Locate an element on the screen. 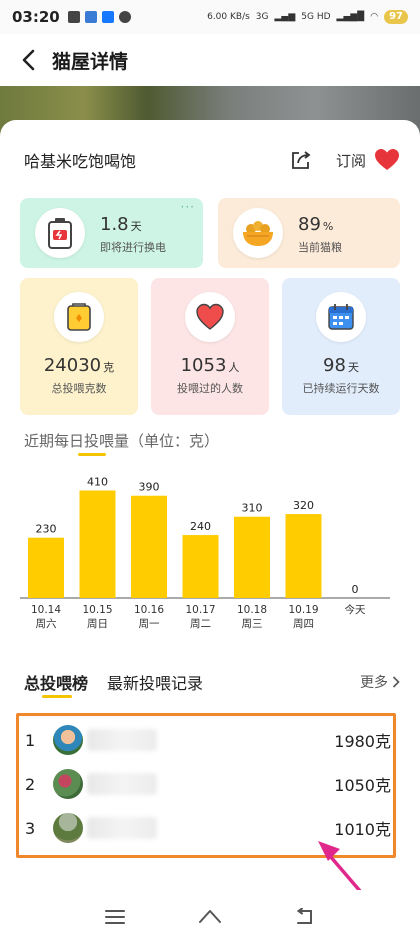 This screenshot has height=940, width=420. battery-tile-icon-wrap is located at coordinates (60, 233).